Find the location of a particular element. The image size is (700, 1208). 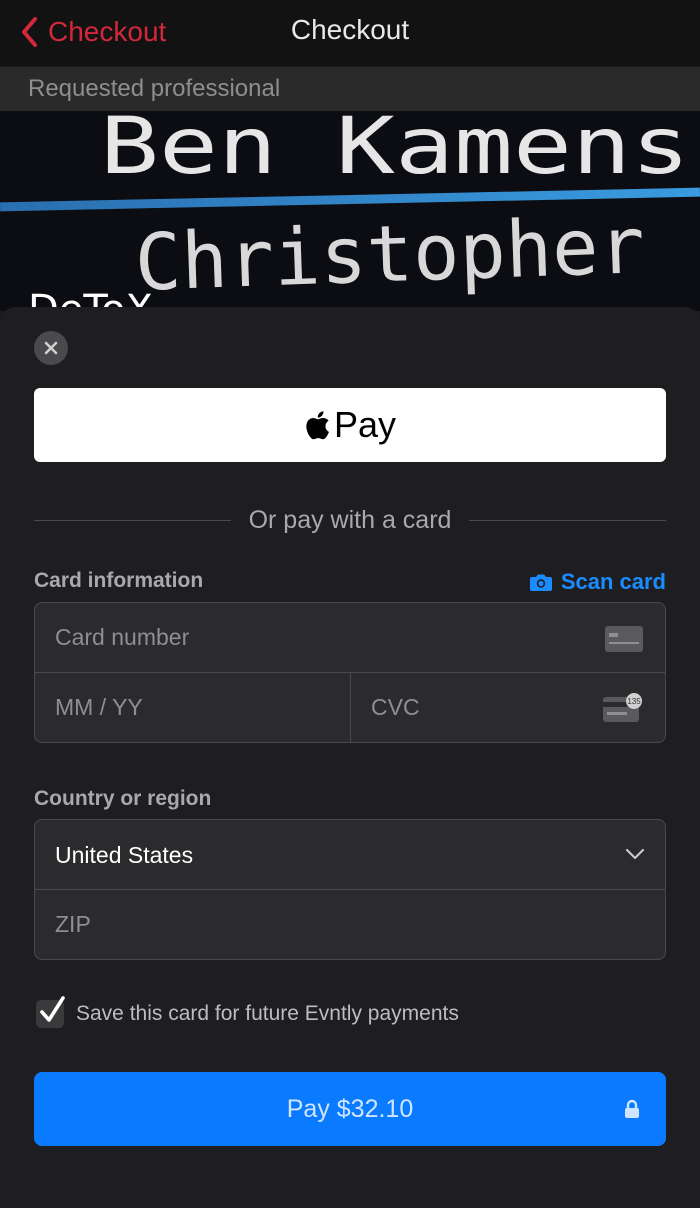

card-number-input is located at coordinates (315, 637).